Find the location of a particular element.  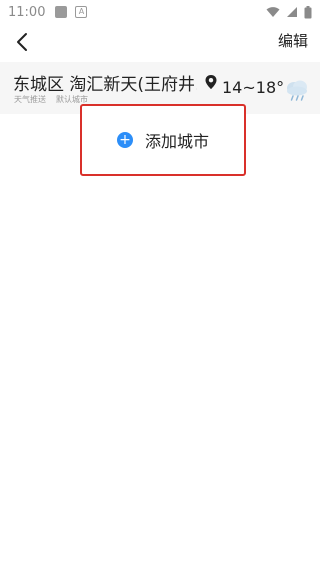

chevron-left-icon is located at coordinates (22, 42).